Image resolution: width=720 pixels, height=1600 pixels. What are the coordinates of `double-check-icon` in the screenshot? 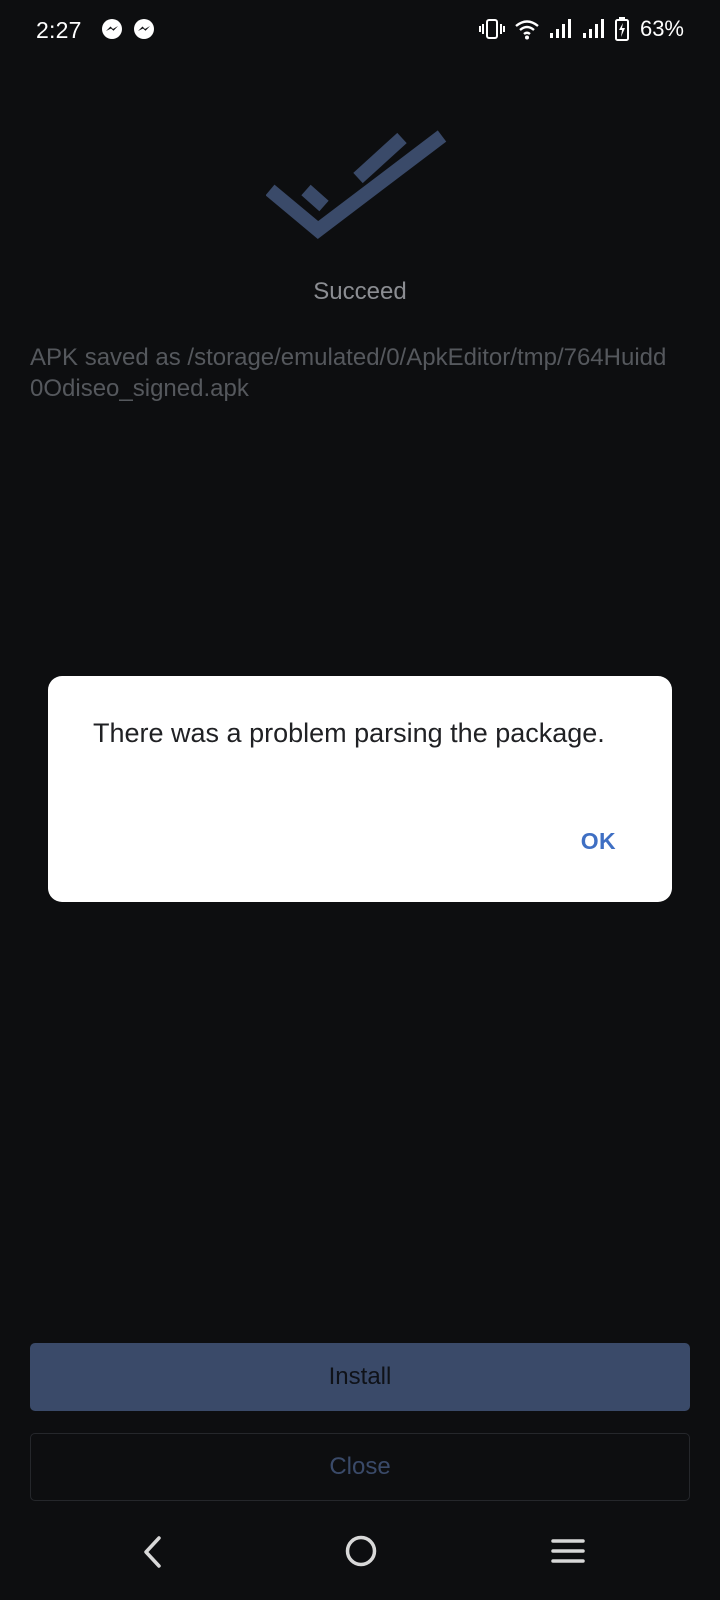 It's located at (356, 184).